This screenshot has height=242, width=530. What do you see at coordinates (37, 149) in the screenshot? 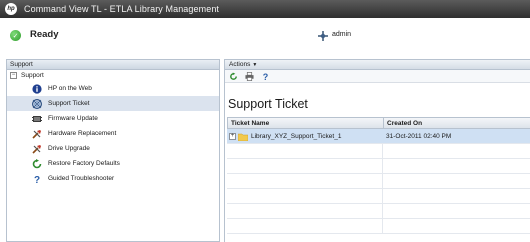
I see `drive-tools-icon` at bounding box center [37, 149].